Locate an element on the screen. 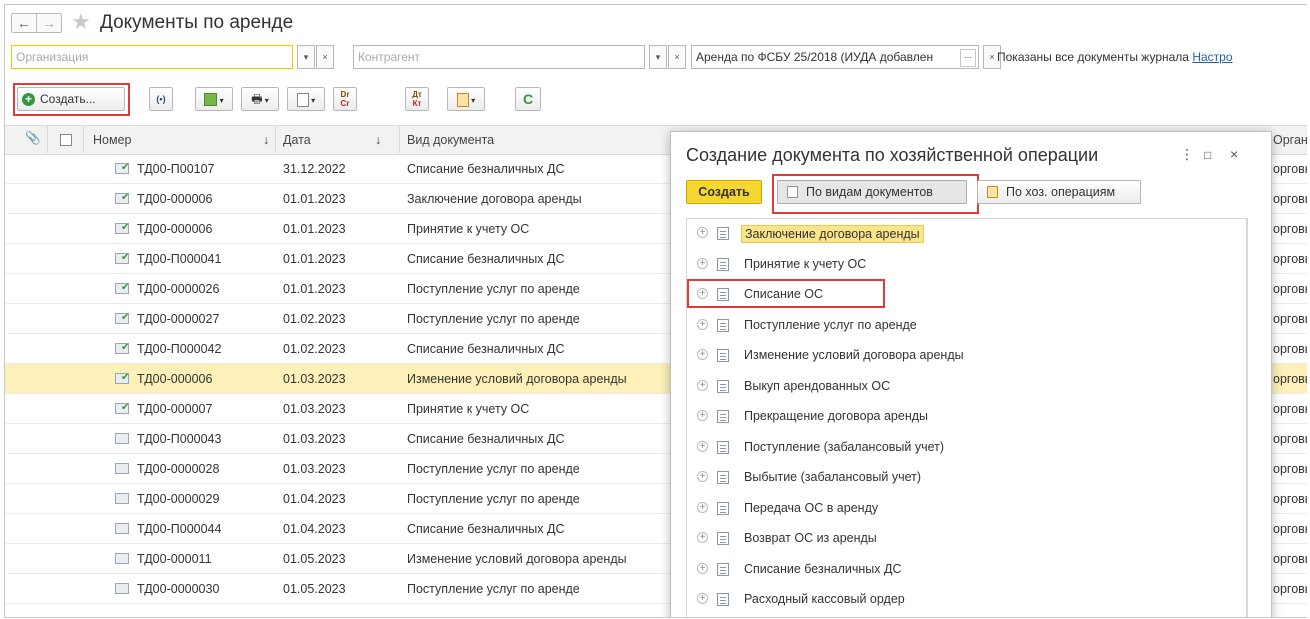  row-document-type: Списание безналичных ДС is located at coordinates (486, 259).